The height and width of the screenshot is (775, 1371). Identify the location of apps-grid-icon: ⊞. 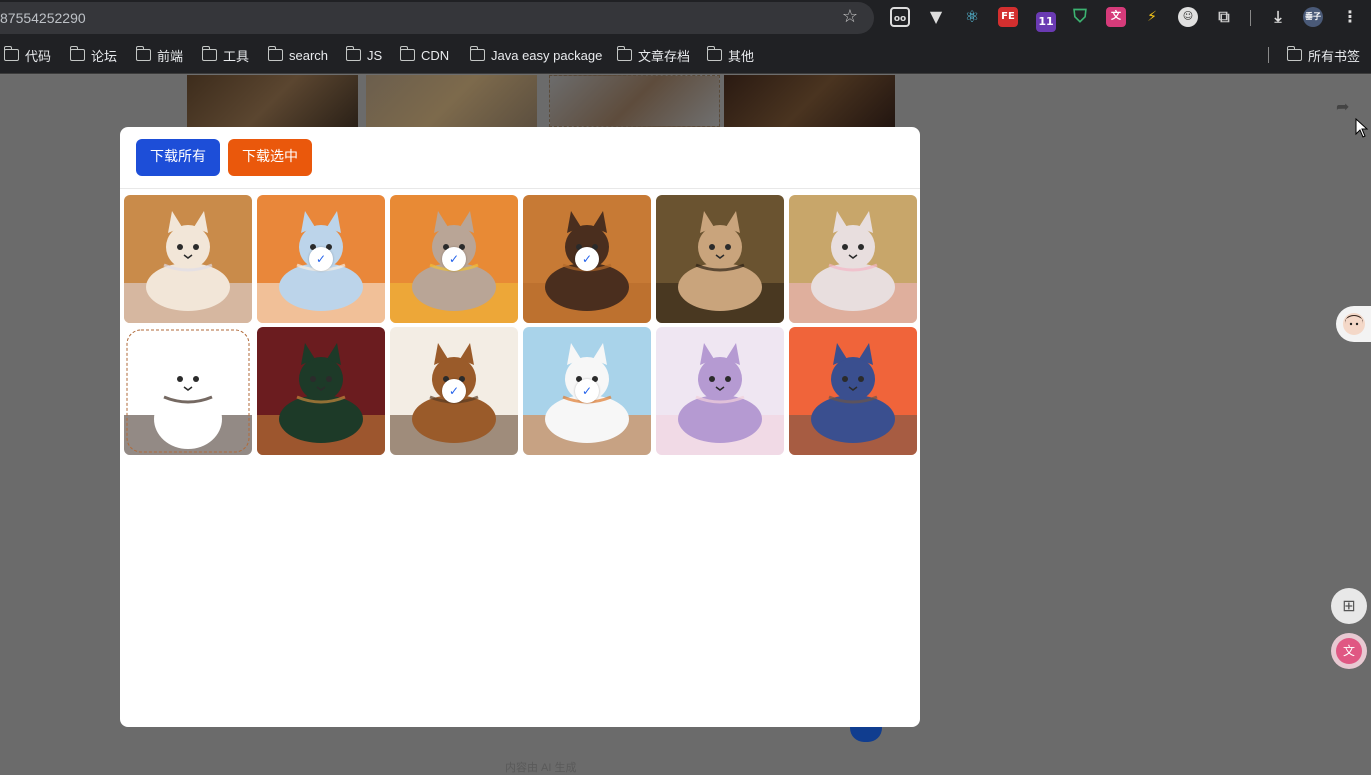
(1349, 606).